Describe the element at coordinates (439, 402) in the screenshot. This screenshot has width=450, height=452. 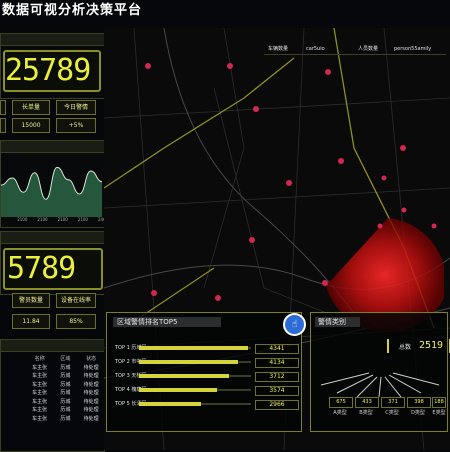
I see `alert-value-5: 188` at that location.